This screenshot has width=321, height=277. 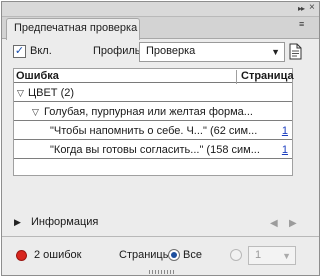 I want to click on error-status-icon, so click(x=21, y=255).